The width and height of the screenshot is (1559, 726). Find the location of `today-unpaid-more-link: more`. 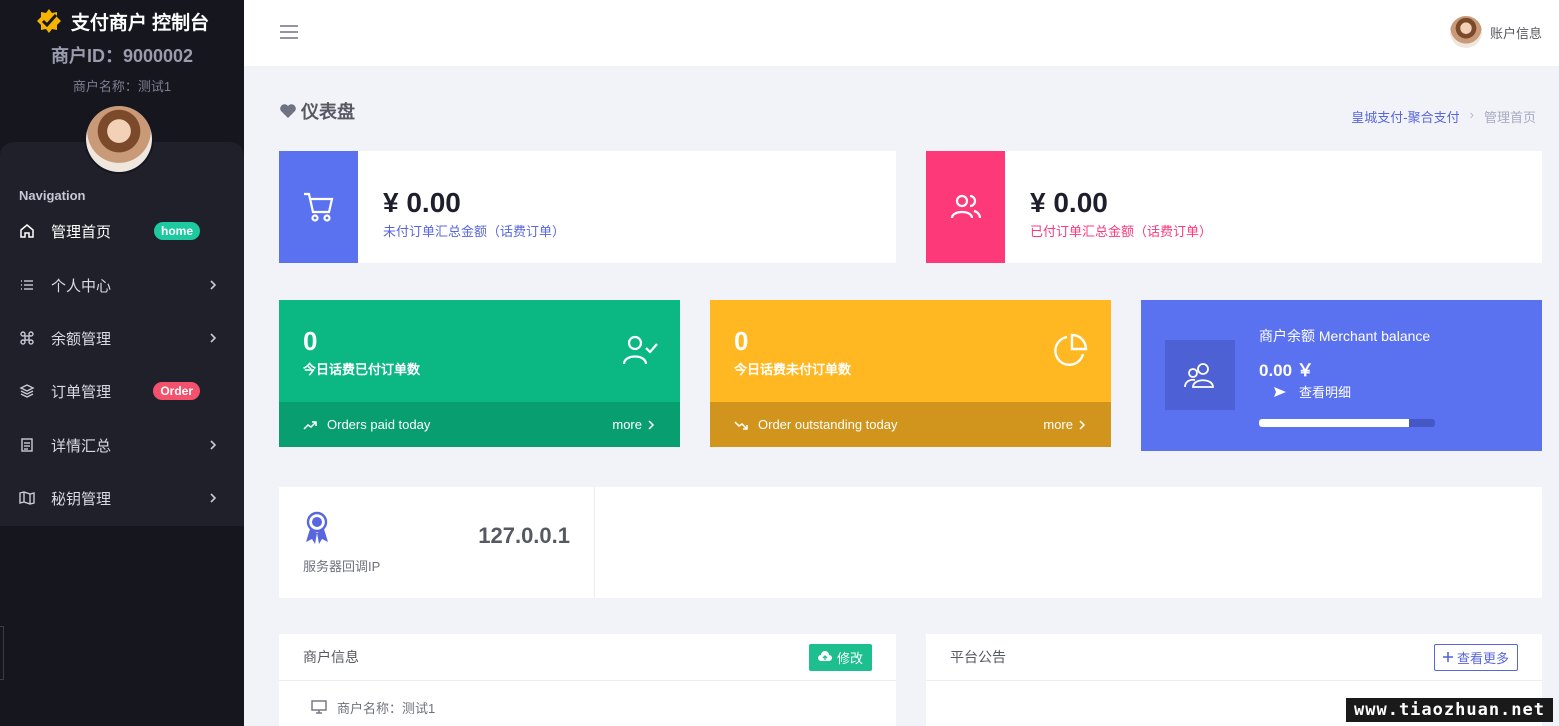

today-unpaid-more-link: more is located at coordinates (1065, 424).